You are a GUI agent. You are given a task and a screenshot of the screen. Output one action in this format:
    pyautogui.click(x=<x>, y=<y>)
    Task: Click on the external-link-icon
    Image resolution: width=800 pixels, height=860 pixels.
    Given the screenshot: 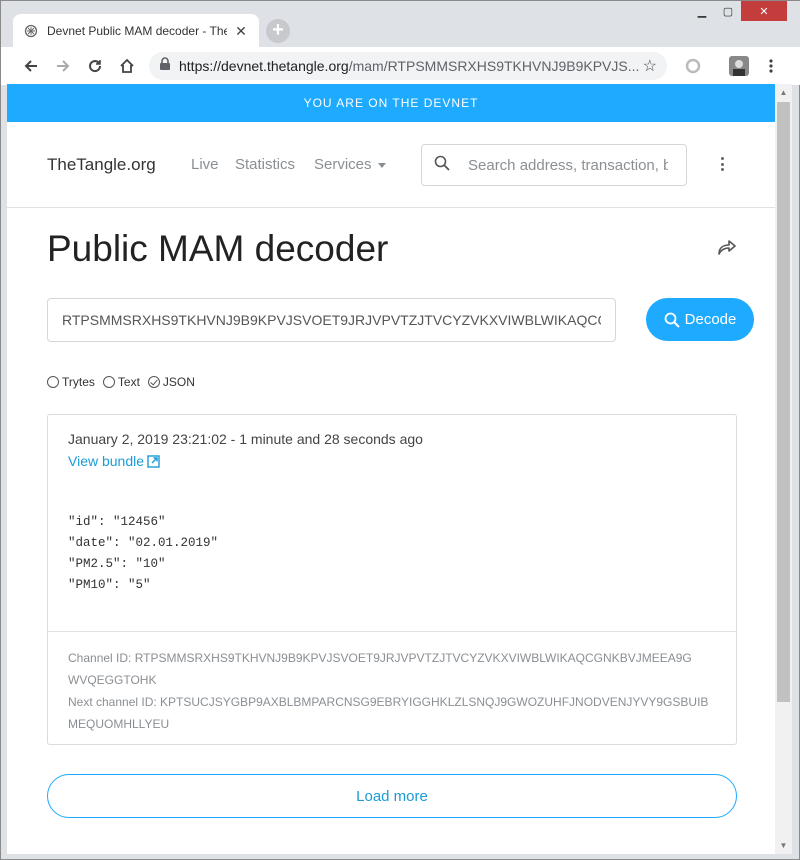 What is the action you would take?
    pyautogui.click(x=153, y=461)
    